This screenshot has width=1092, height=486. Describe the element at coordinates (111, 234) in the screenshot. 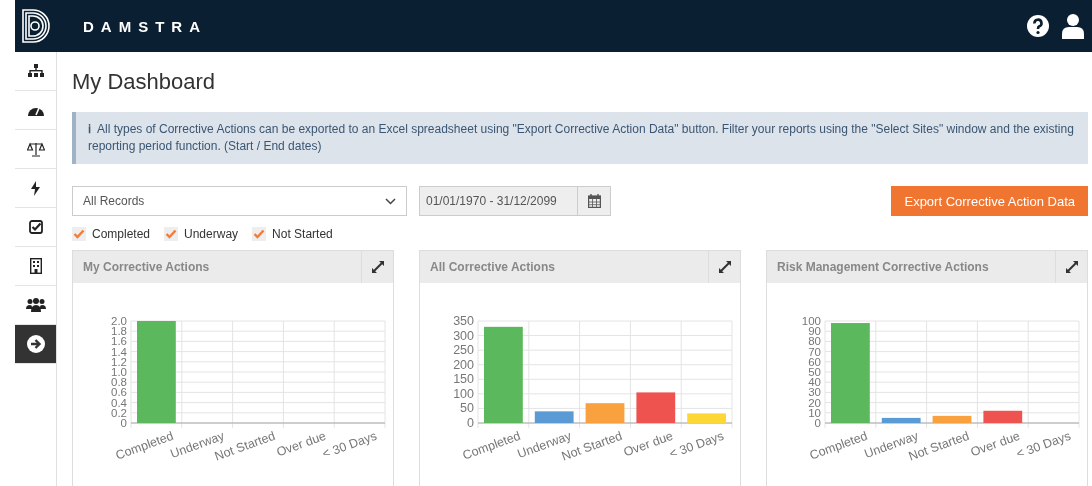

I see `status-checkbox: Completed` at that location.